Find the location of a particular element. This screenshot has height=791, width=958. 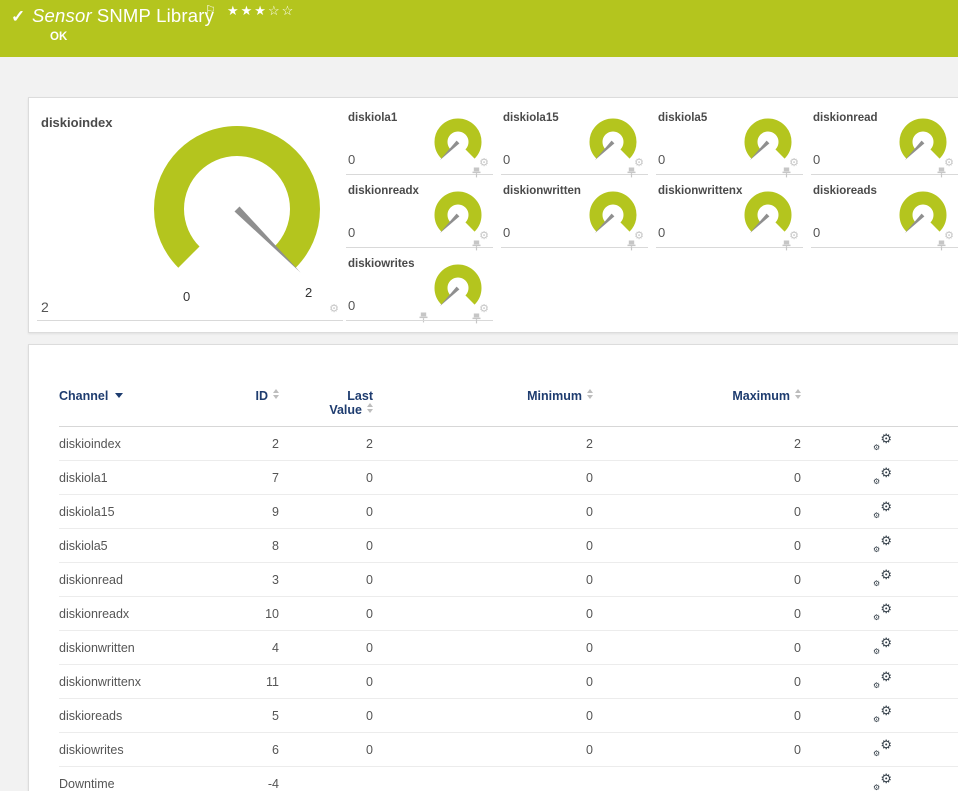

gauge-tile: diskiowrites 0 ⚙ is located at coordinates (419, 289).